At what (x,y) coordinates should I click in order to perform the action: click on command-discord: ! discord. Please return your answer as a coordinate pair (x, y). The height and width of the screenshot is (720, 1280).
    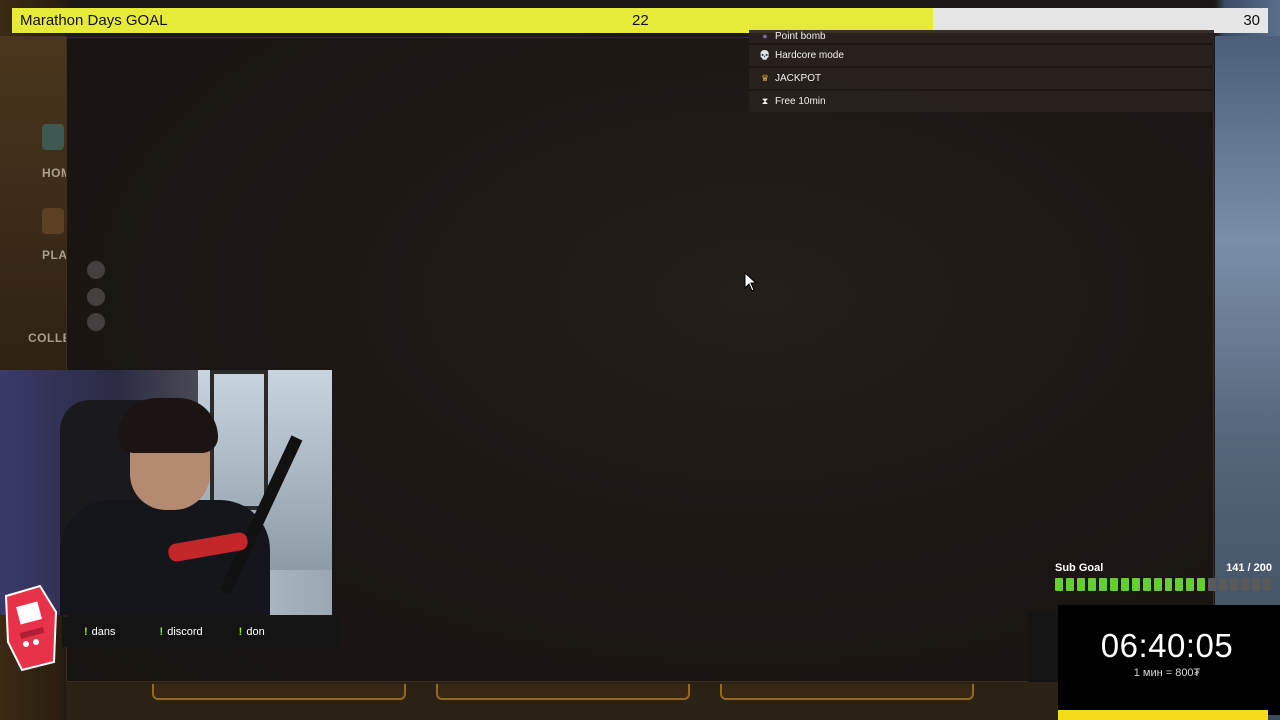
    Looking at the image, I should click on (181, 632).